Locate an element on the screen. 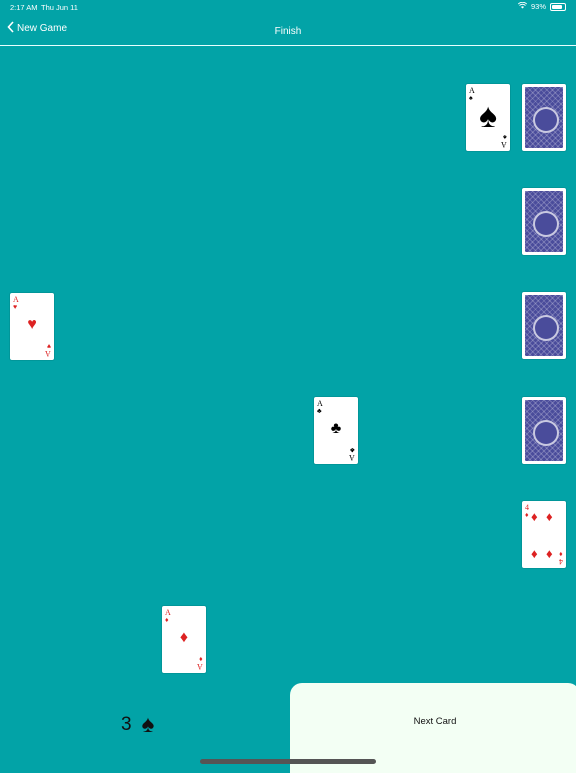 This screenshot has width=576, height=773. card-ace-of-spades: A ♠ ♠ ♠ A is located at coordinates (488, 117).